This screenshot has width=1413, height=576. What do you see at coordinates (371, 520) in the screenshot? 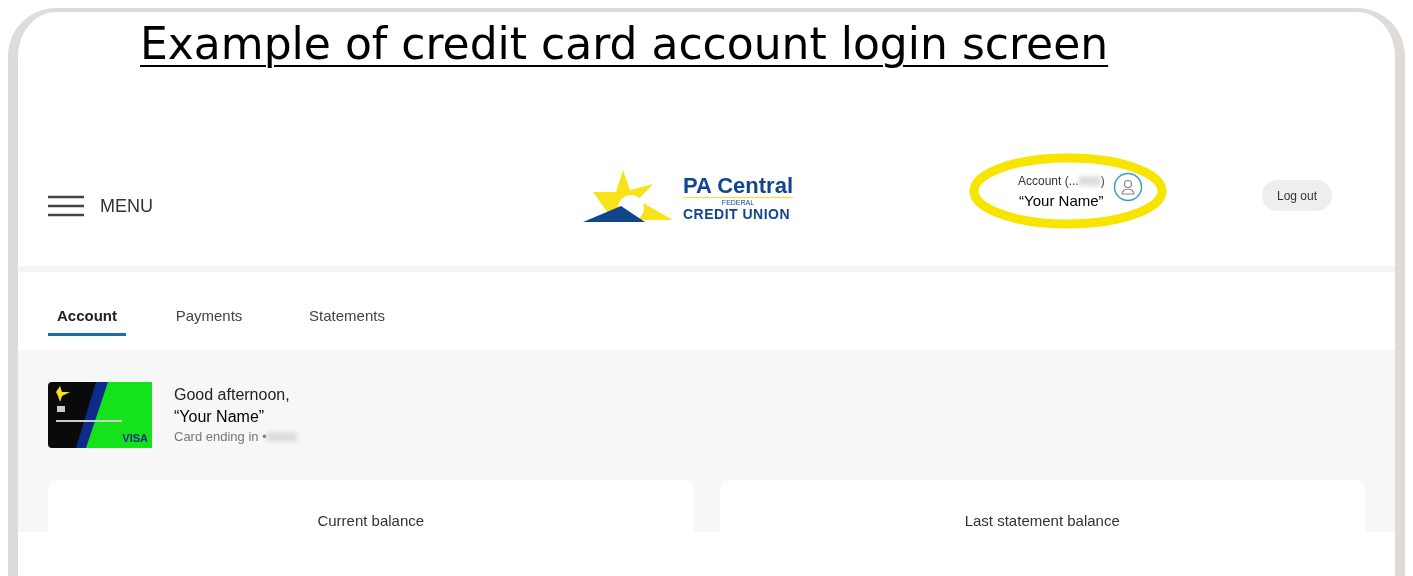
I see `balance-label: Current balance` at bounding box center [371, 520].